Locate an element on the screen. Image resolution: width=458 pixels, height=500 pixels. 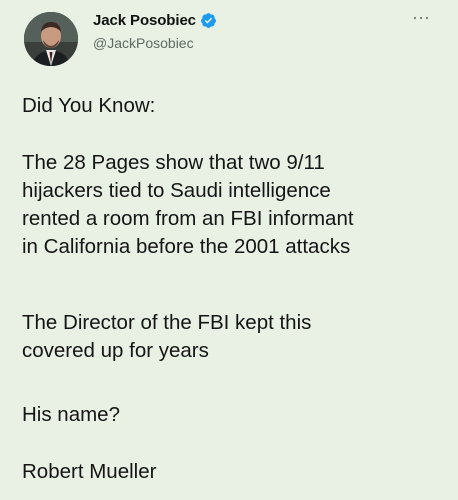
author-name-row: Jack Posobiec is located at coordinates (155, 20).